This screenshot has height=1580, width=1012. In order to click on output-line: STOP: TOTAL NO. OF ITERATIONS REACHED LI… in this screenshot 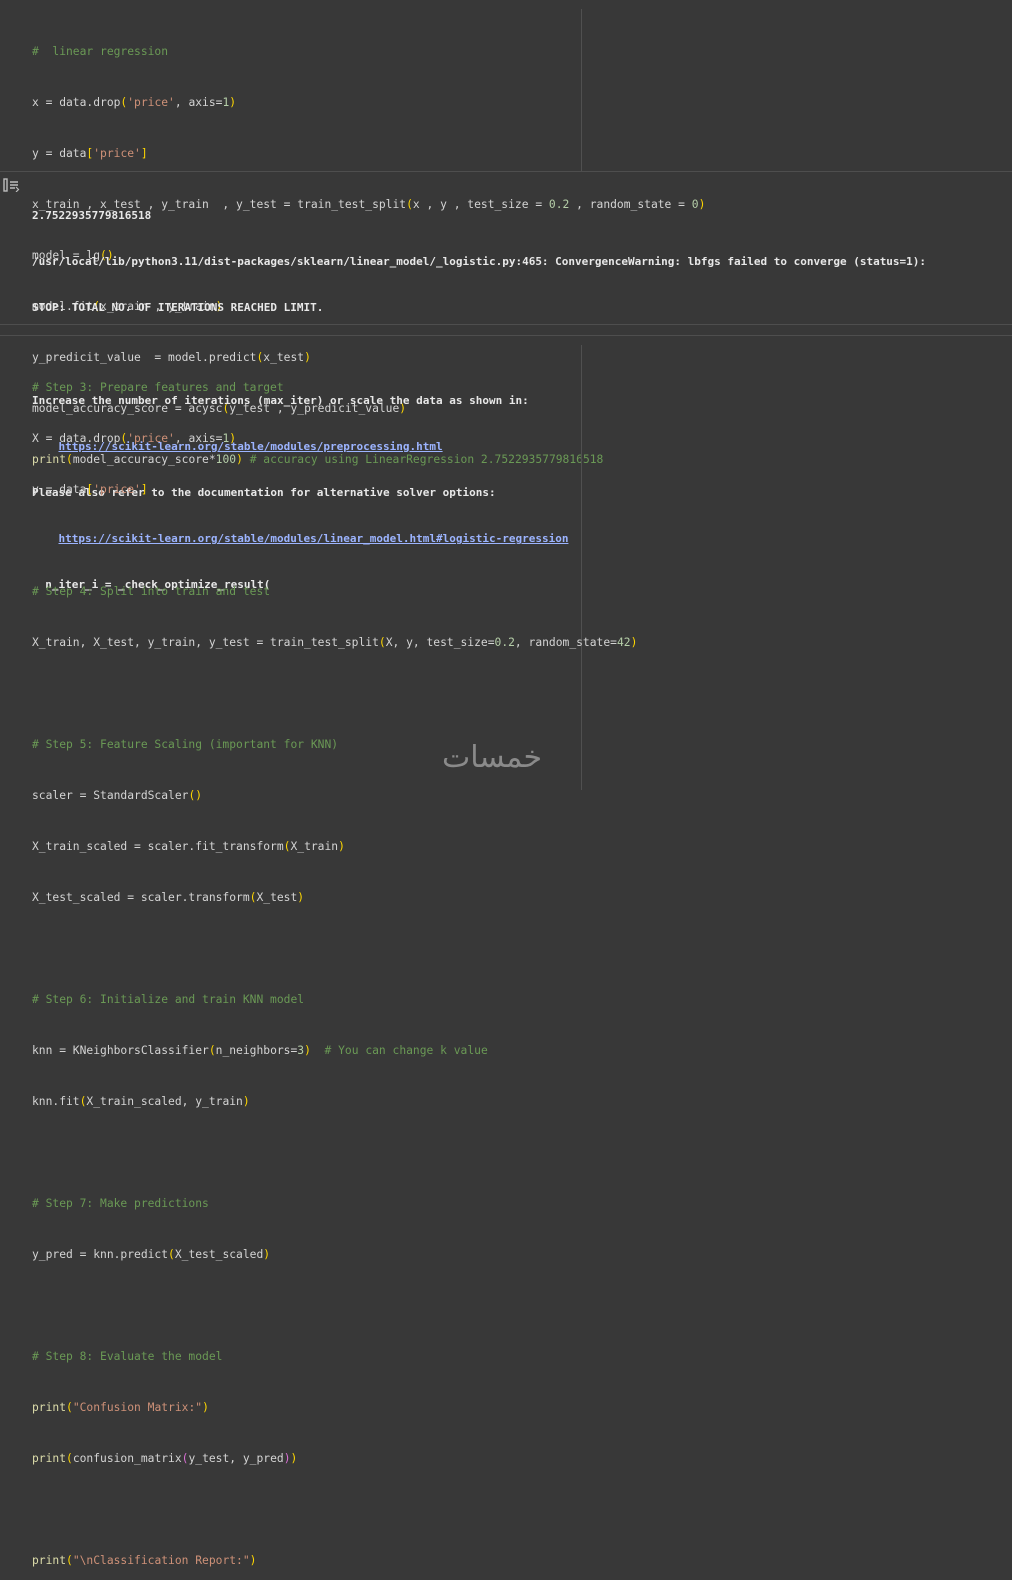, I will do `click(178, 308)`.